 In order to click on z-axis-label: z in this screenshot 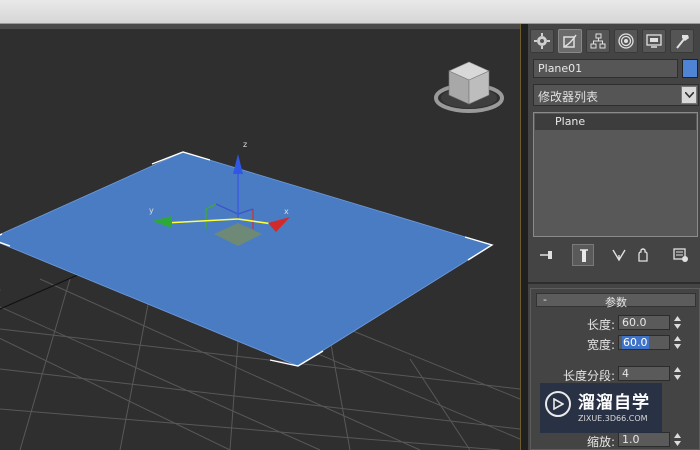, I will do `click(245, 144)`.